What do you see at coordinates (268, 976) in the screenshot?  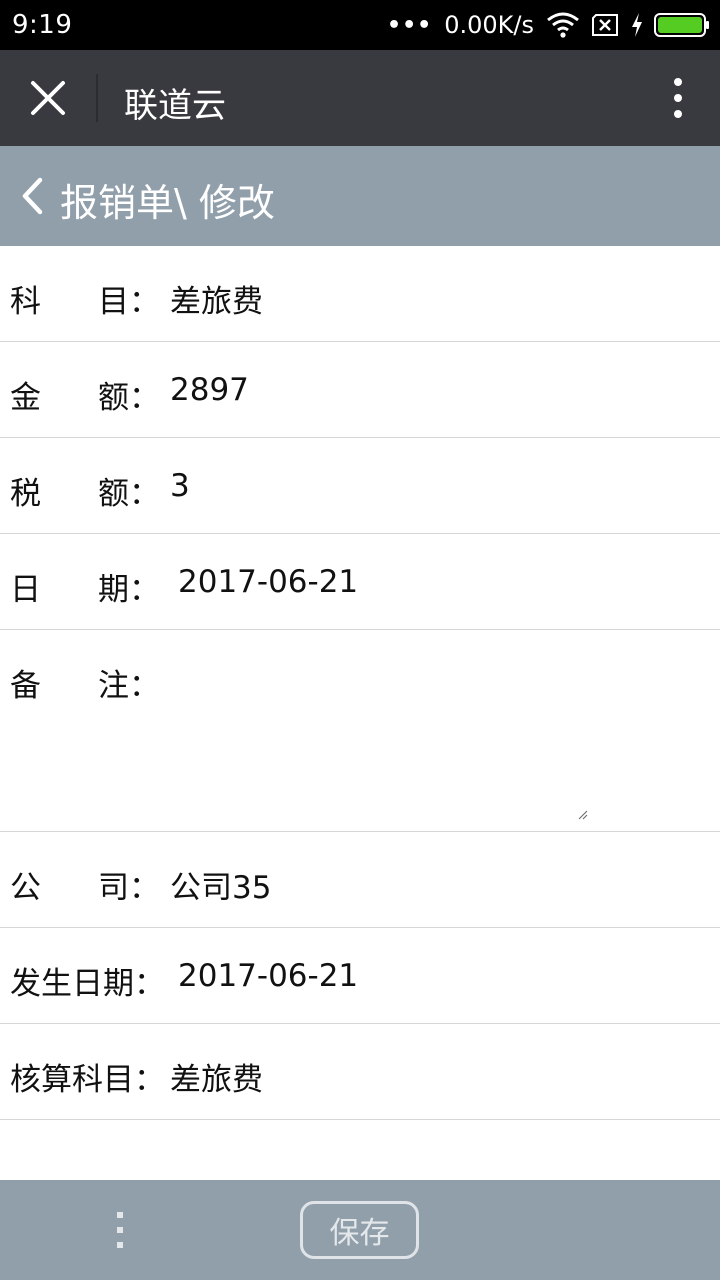 I see `occur-date-value: 2017-06-21` at bounding box center [268, 976].